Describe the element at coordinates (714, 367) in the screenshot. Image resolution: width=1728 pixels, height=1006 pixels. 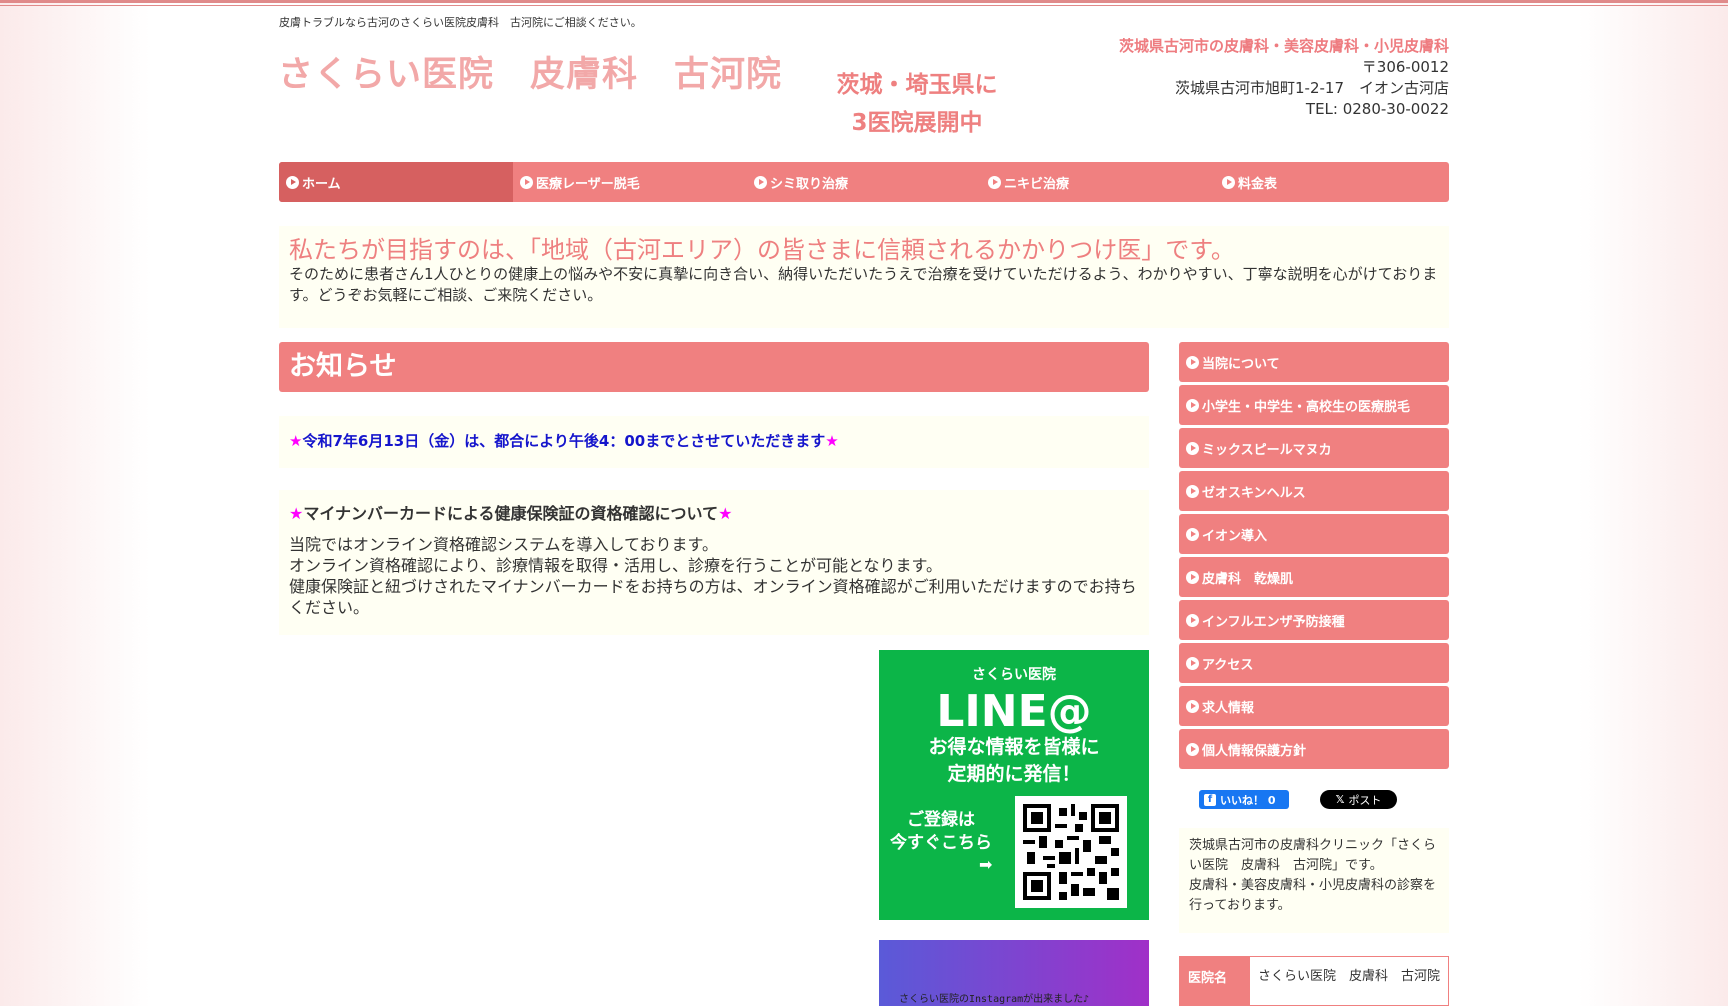
I see `news-heading: お知らせ` at that location.